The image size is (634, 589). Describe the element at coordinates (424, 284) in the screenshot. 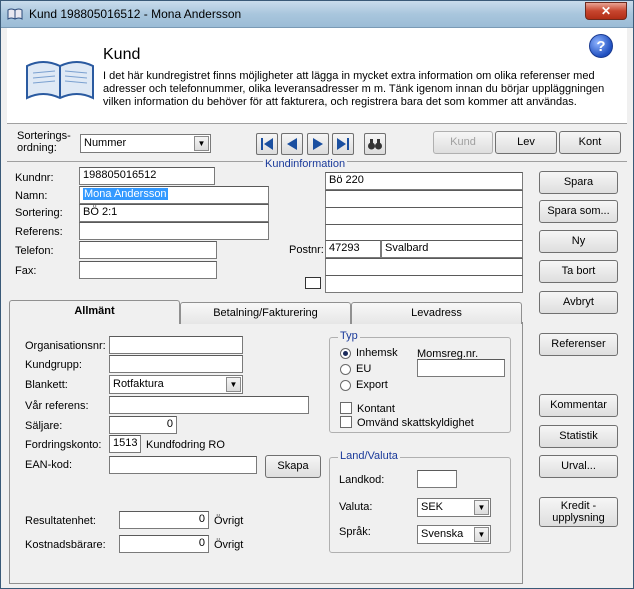

I see `extra-address-input` at that location.